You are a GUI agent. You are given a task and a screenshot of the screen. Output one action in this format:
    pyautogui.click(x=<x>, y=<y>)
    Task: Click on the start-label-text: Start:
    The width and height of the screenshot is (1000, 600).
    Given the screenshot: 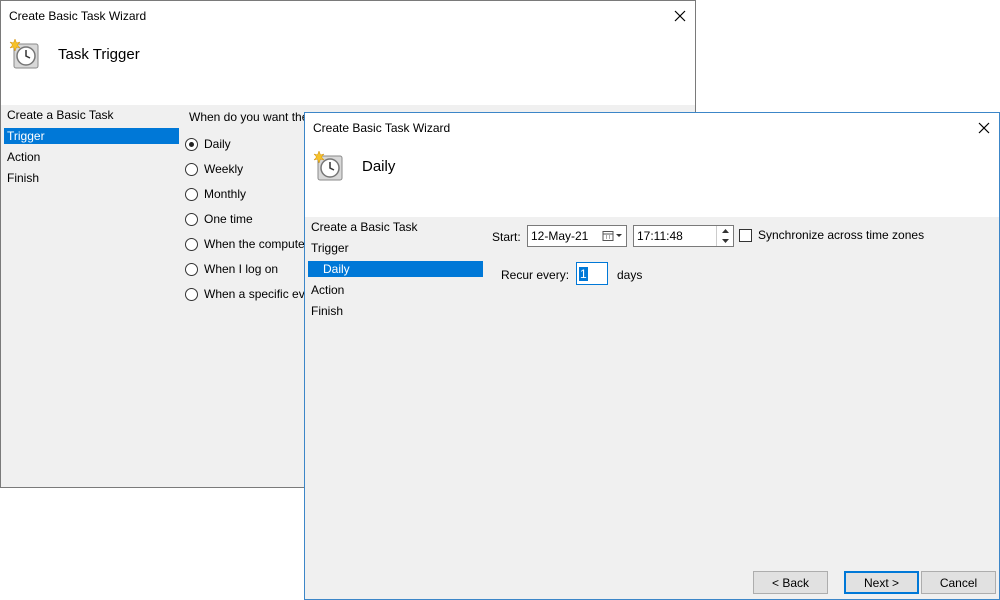 What is the action you would take?
    pyautogui.click(x=506, y=237)
    